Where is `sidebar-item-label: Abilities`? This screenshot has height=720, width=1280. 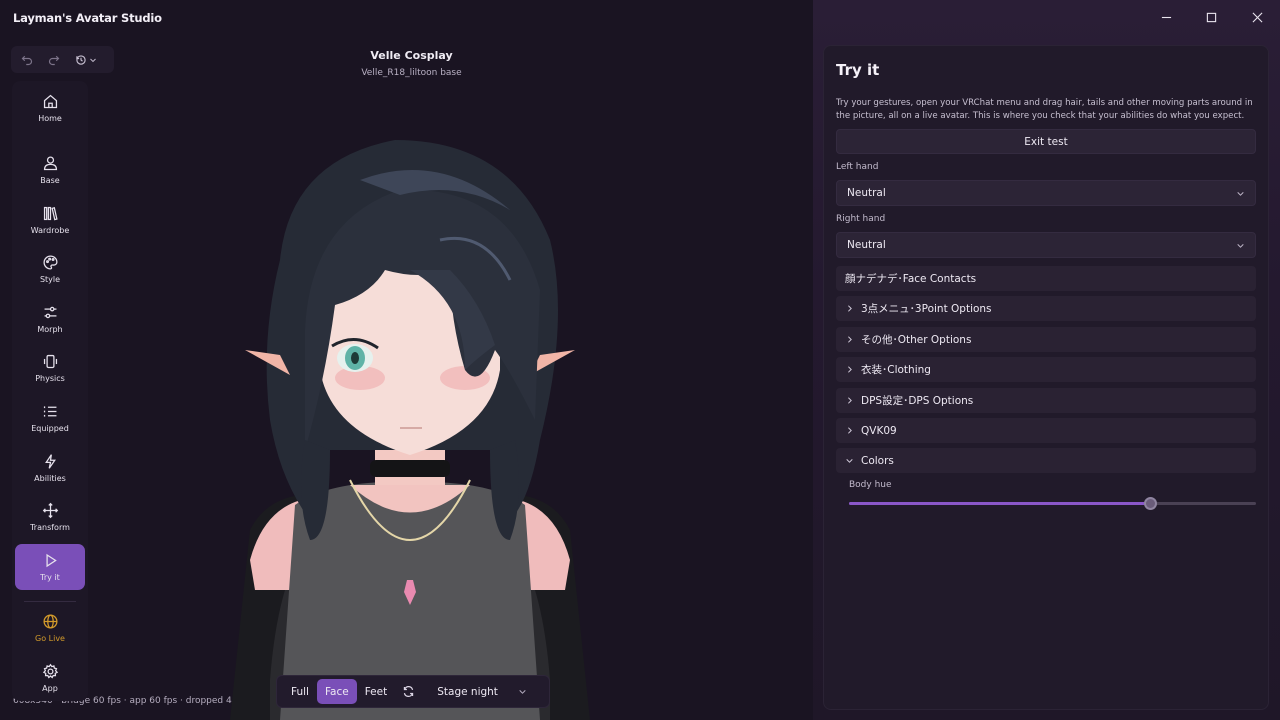
sidebar-item-label: Abilities is located at coordinates (50, 478).